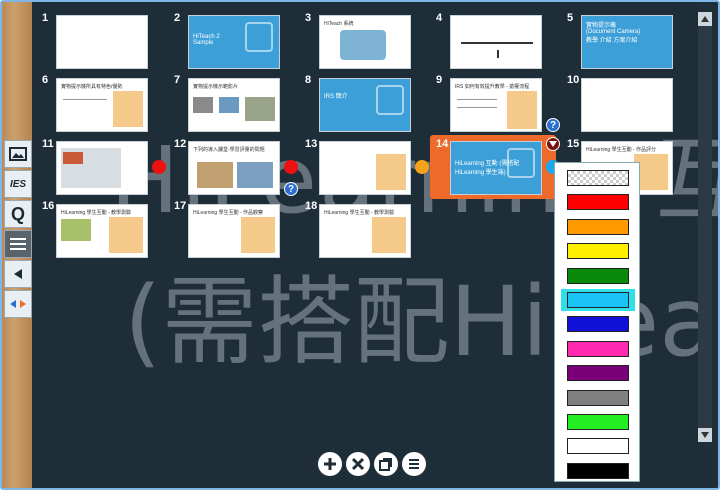 This screenshot has height=490, width=720. I want to click on slide-thumbnail-18: HiLearning 學生互動 - 教學測驗, so click(365, 231).